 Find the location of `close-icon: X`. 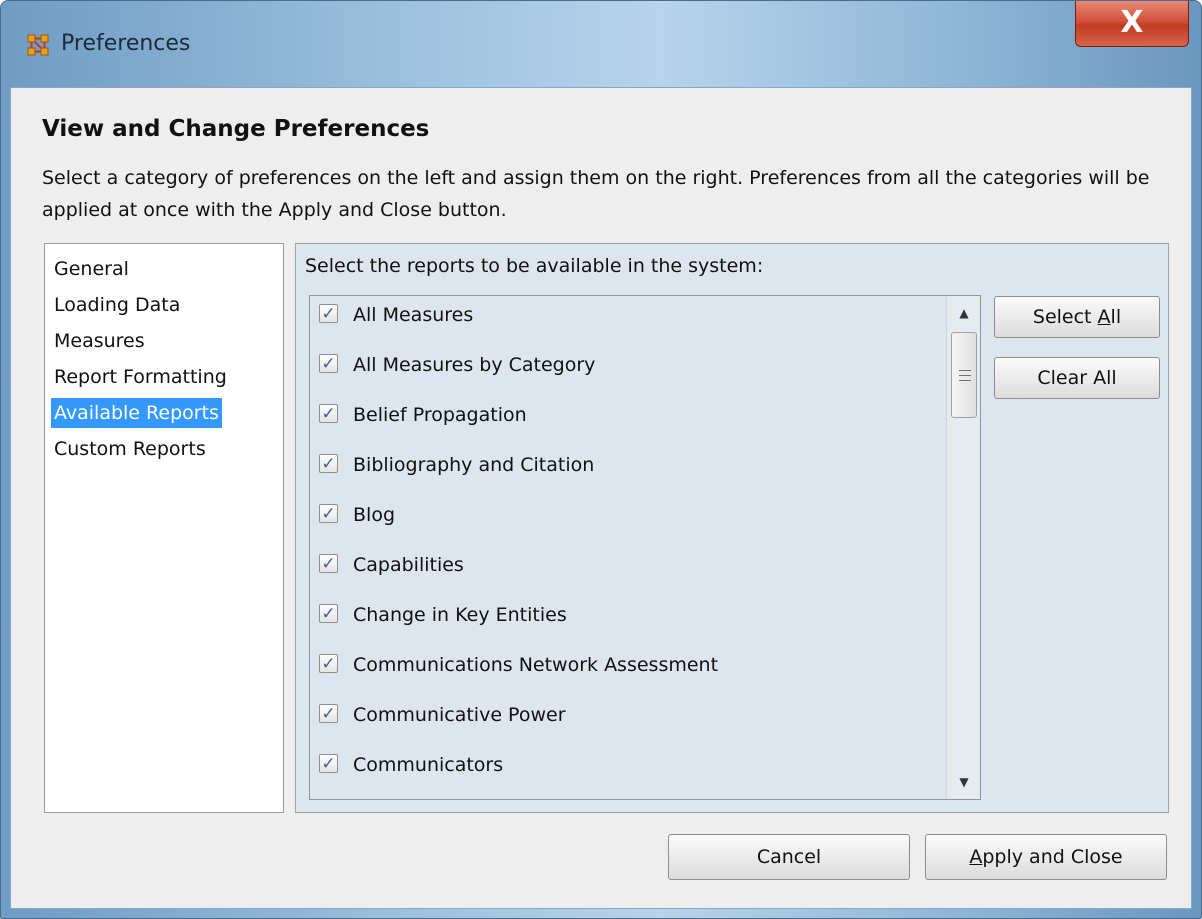

close-icon: X is located at coordinates (1132, 22).